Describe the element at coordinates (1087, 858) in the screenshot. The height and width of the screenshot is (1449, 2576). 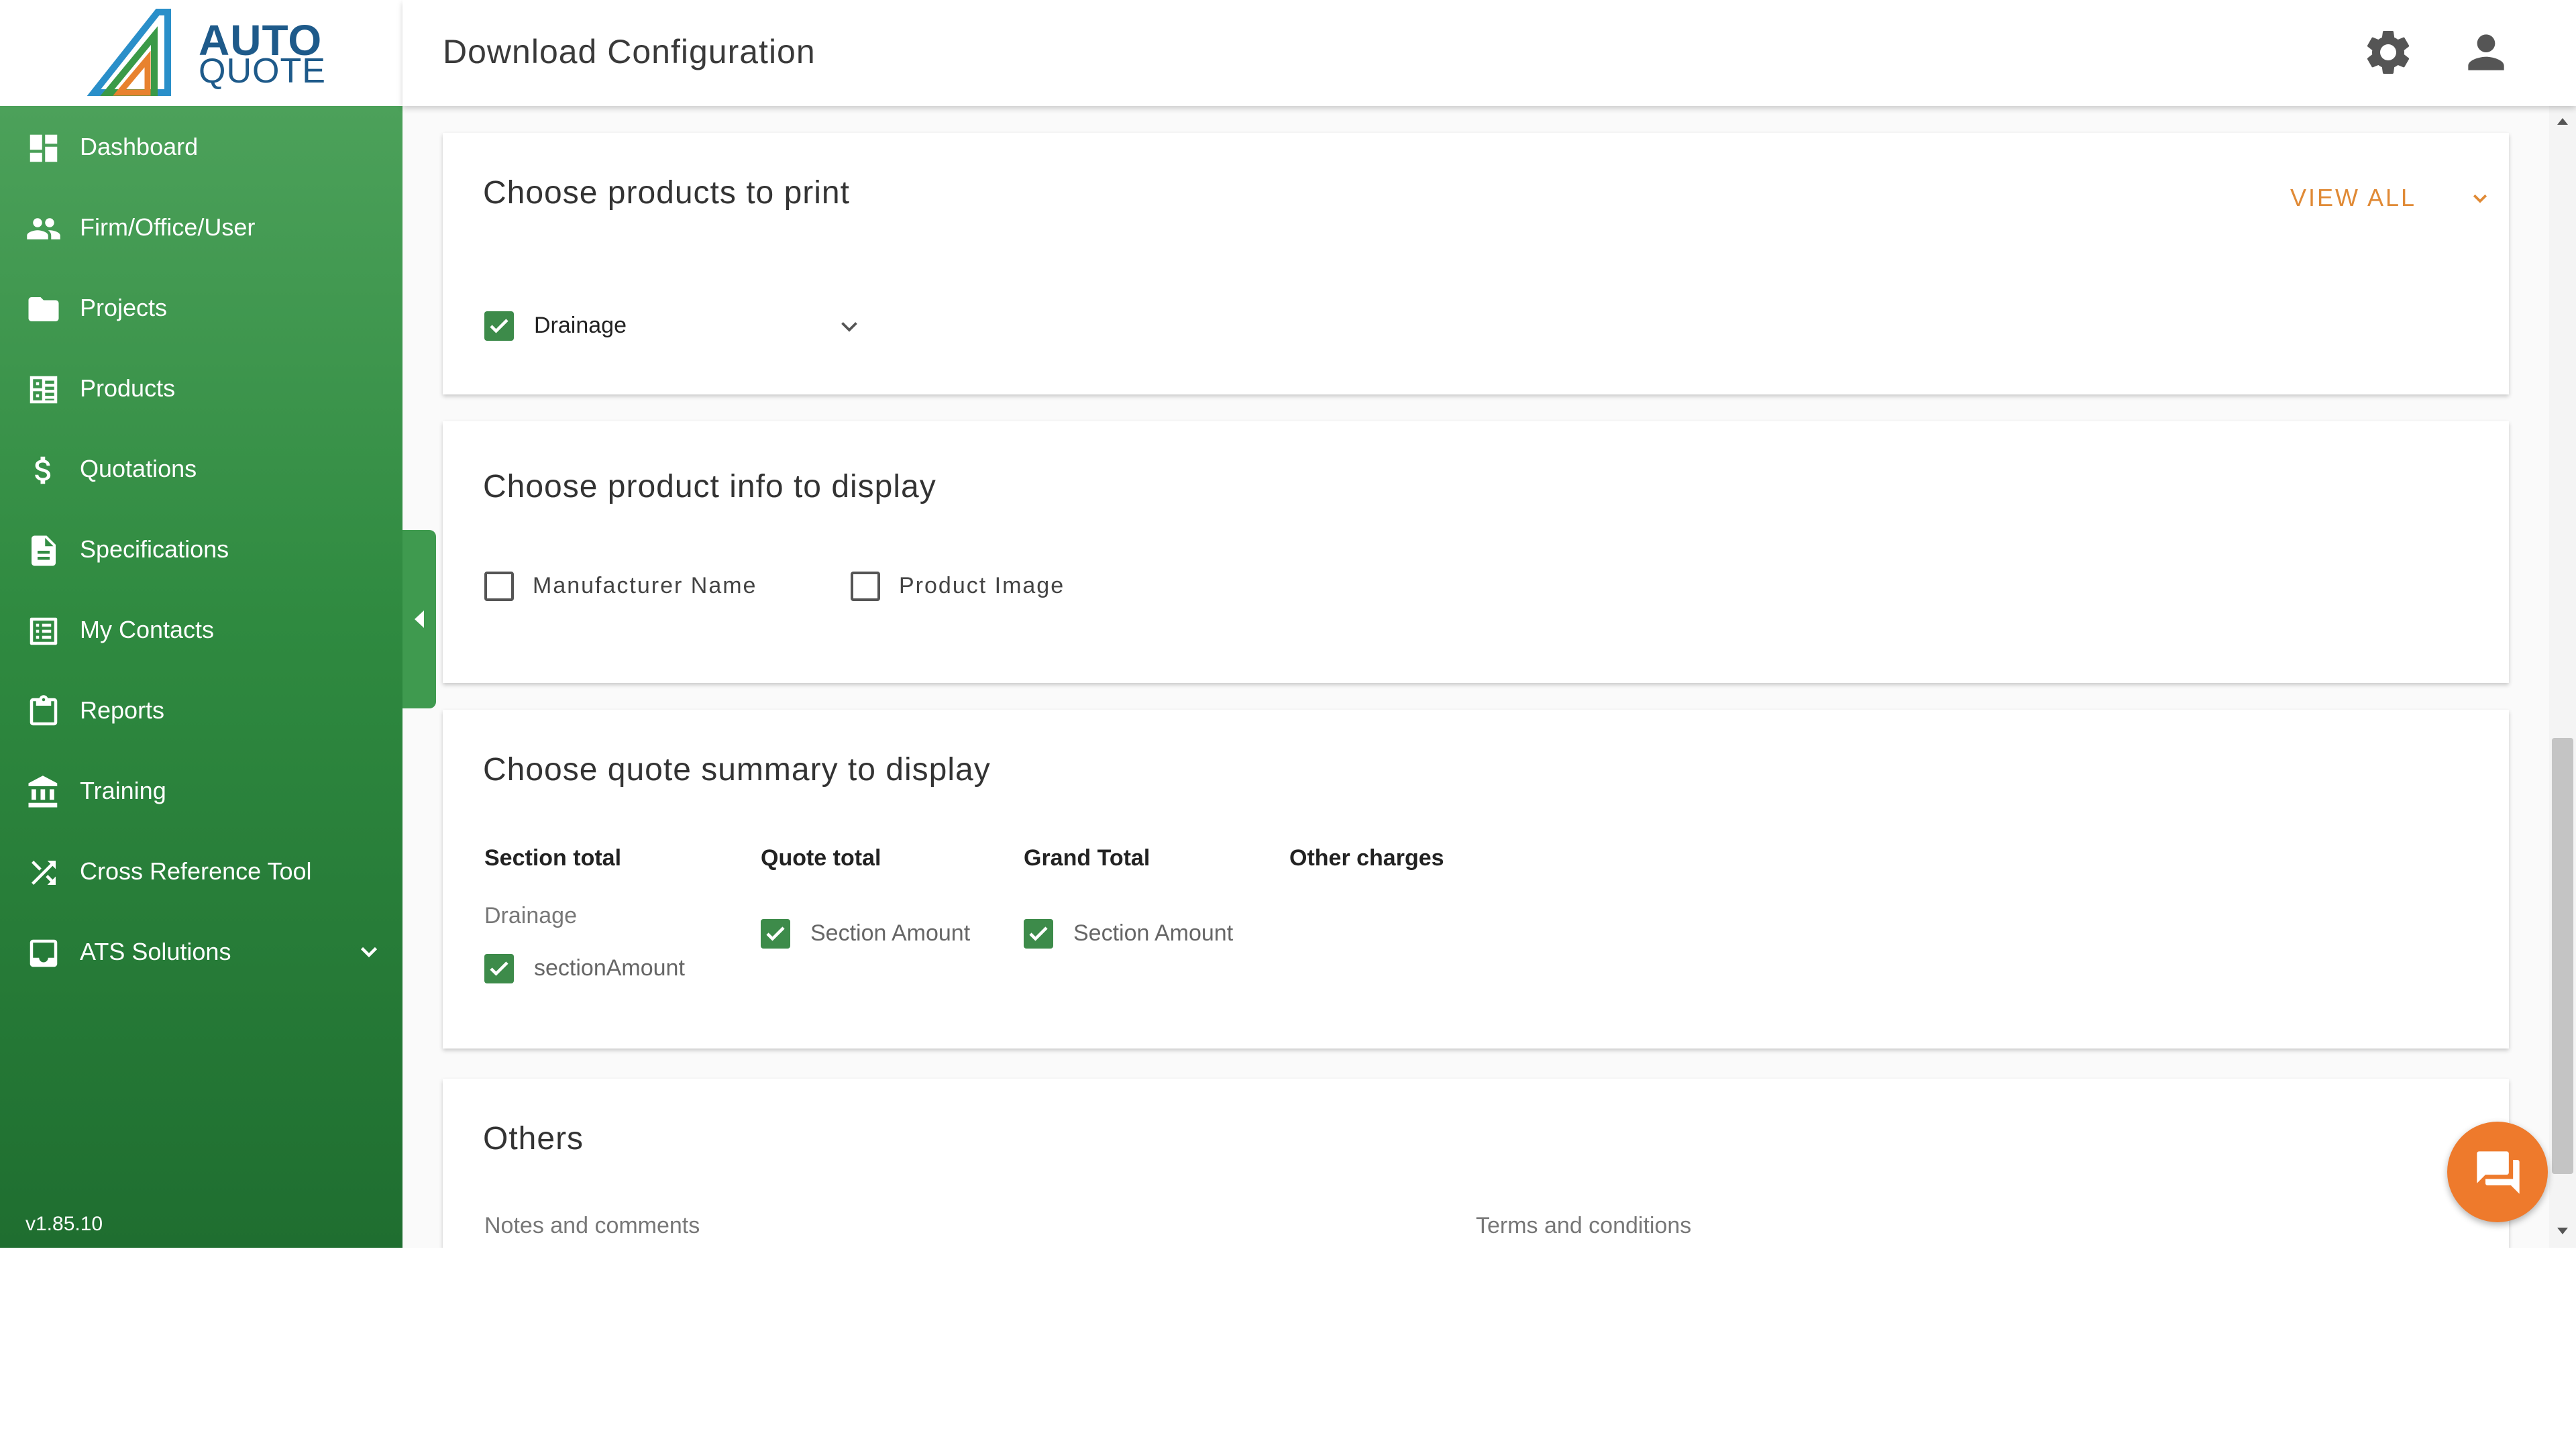
I see `grand-total-header: Grand Total` at that location.